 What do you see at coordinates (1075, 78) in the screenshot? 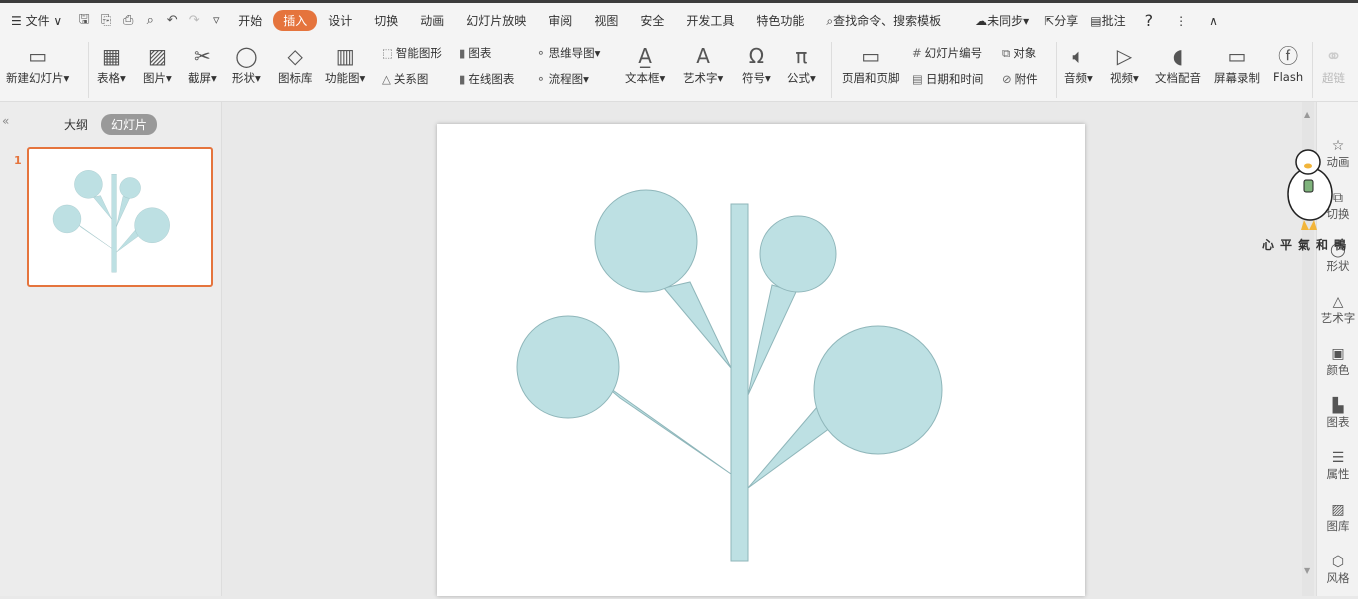
I see `audio-label: 音频` at bounding box center [1075, 78].